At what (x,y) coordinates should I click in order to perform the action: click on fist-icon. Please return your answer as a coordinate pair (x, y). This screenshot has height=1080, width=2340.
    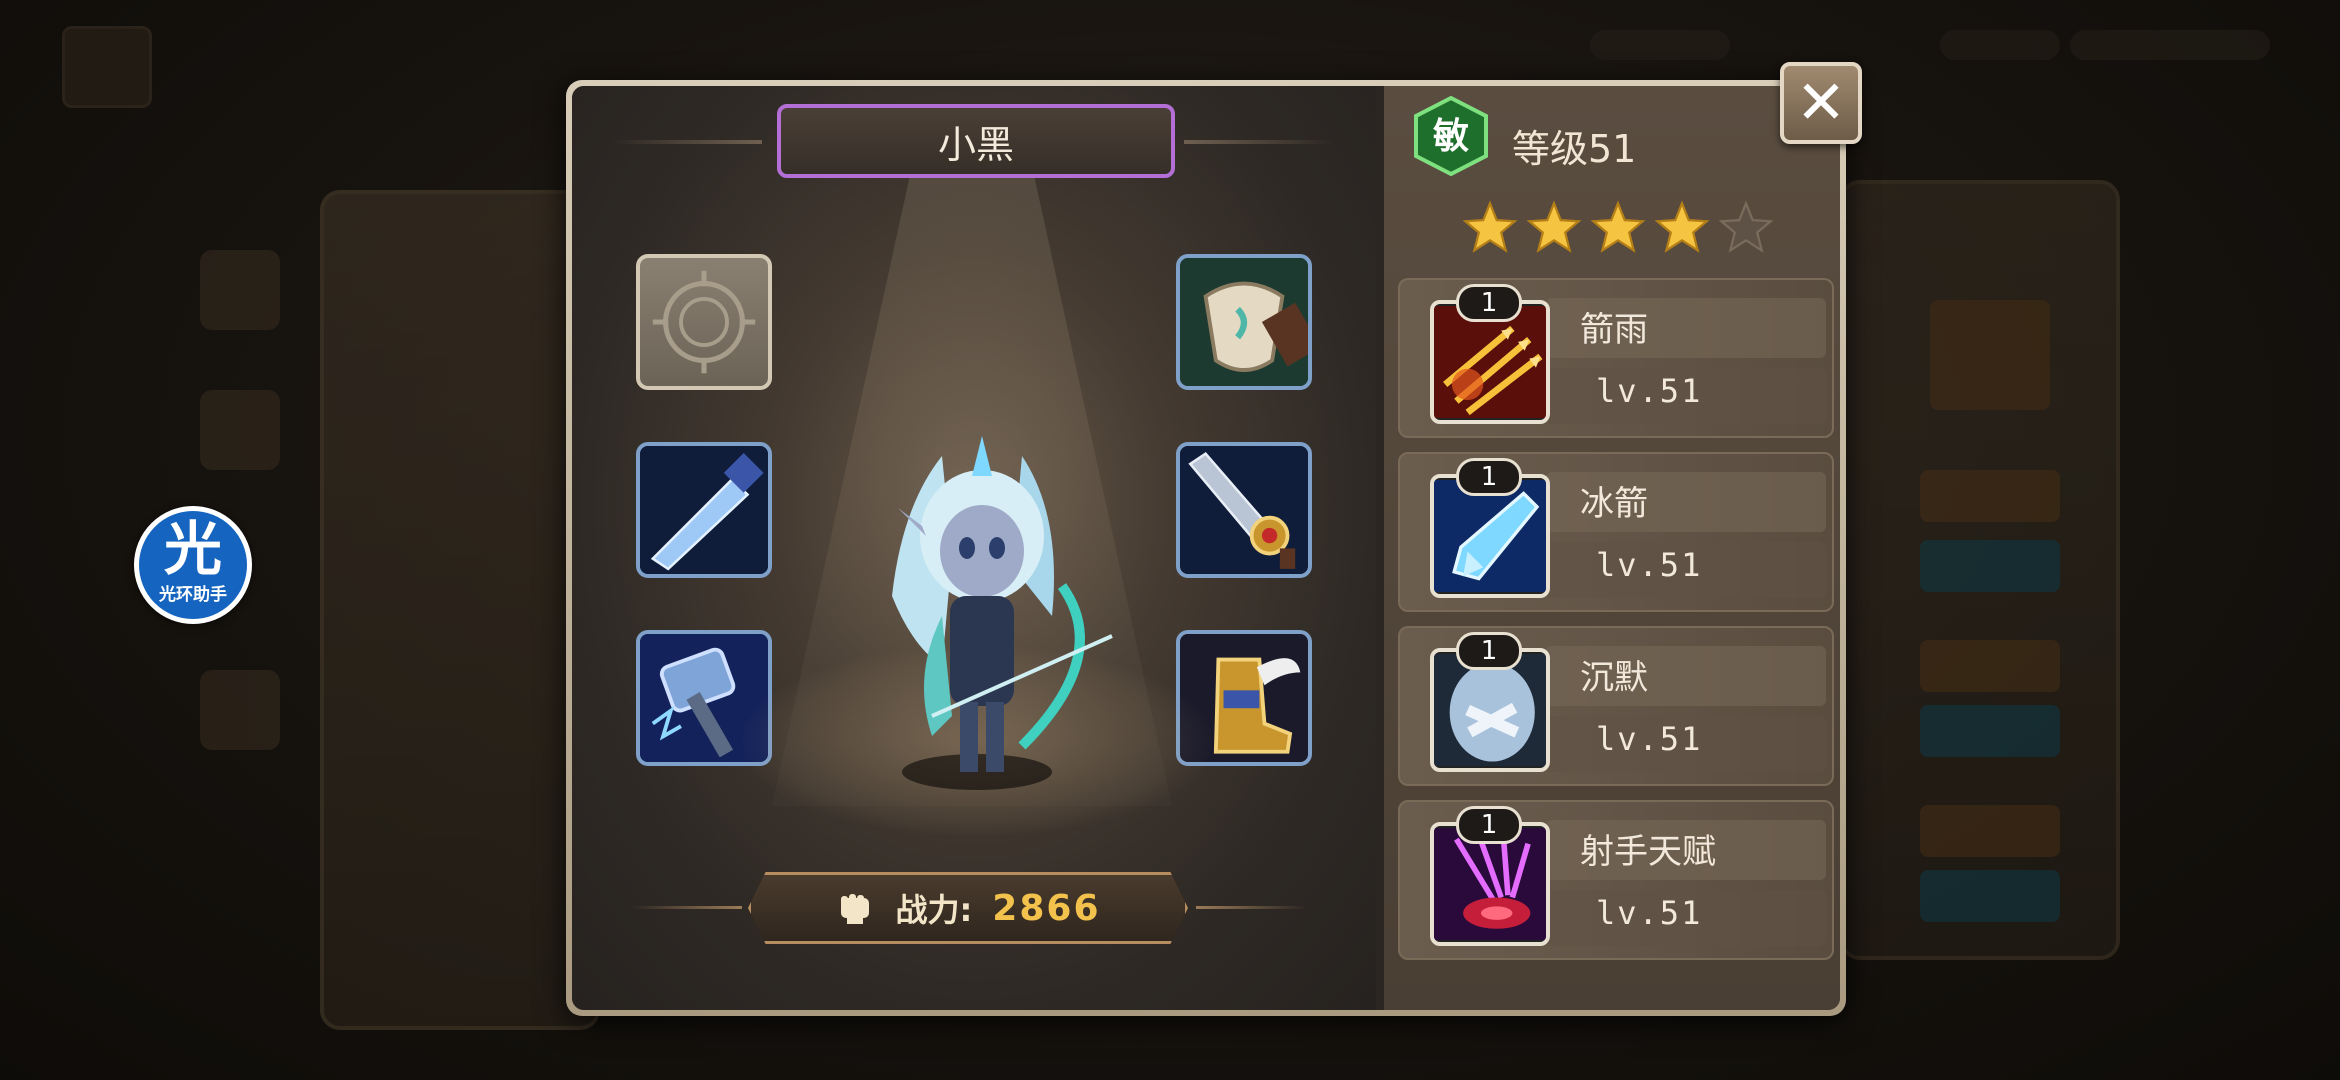
    Looking at the image, I should click on (855, 909).